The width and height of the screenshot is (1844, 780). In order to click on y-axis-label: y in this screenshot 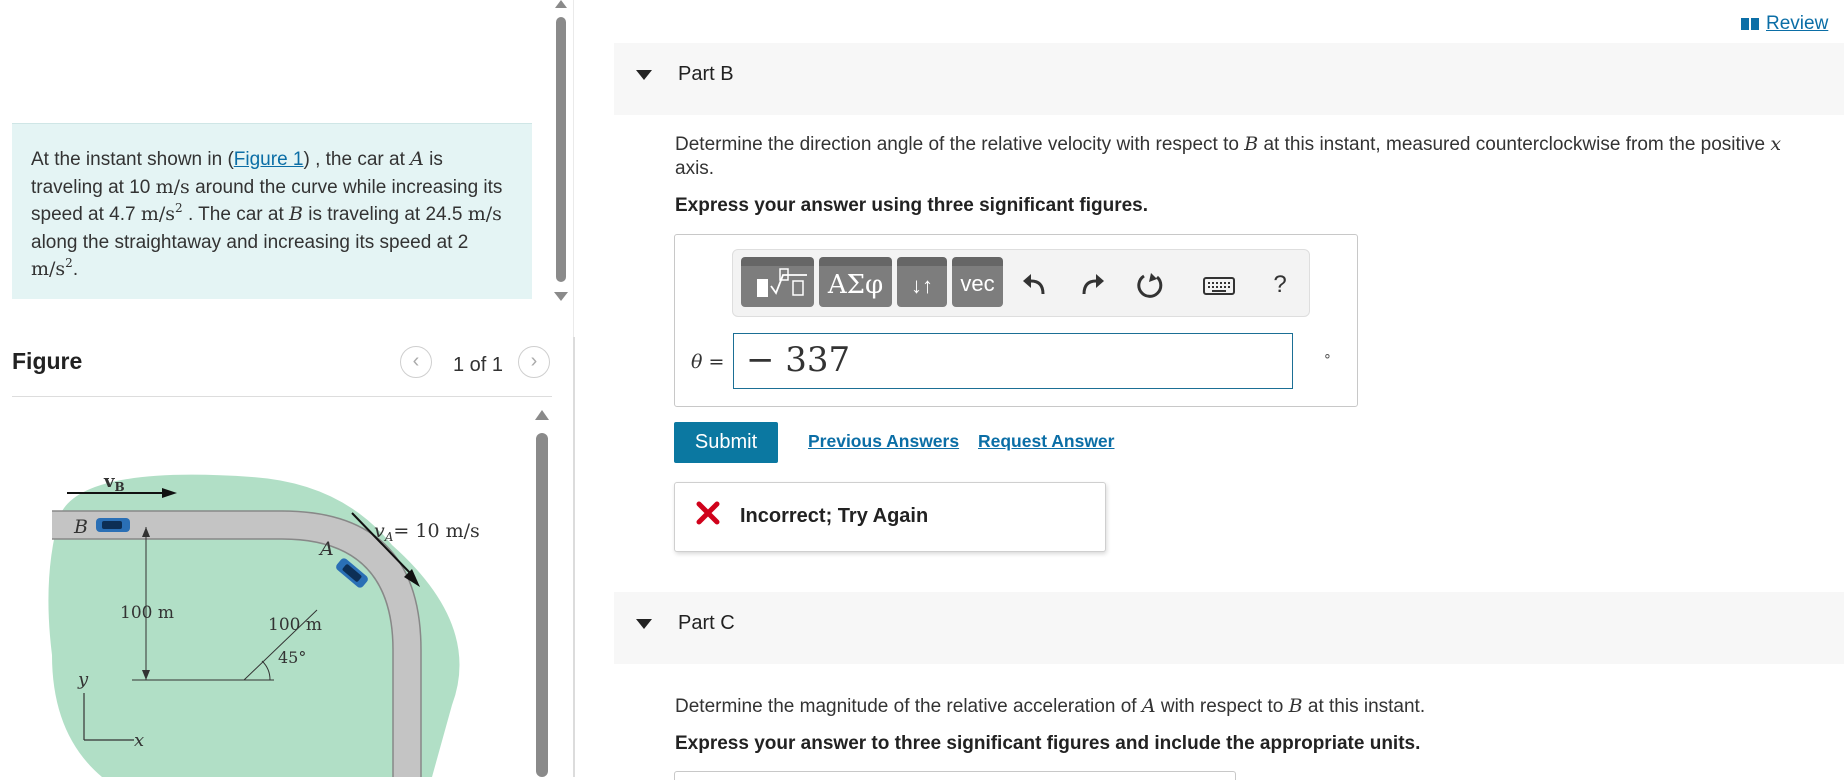, I will do `click(83, 679)`.